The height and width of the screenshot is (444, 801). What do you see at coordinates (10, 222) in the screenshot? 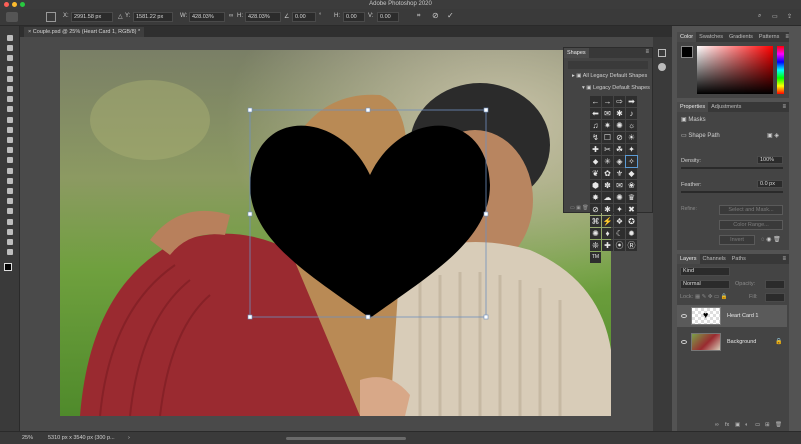
I see `shape-tool-icon` at bounding box center [10, 222].